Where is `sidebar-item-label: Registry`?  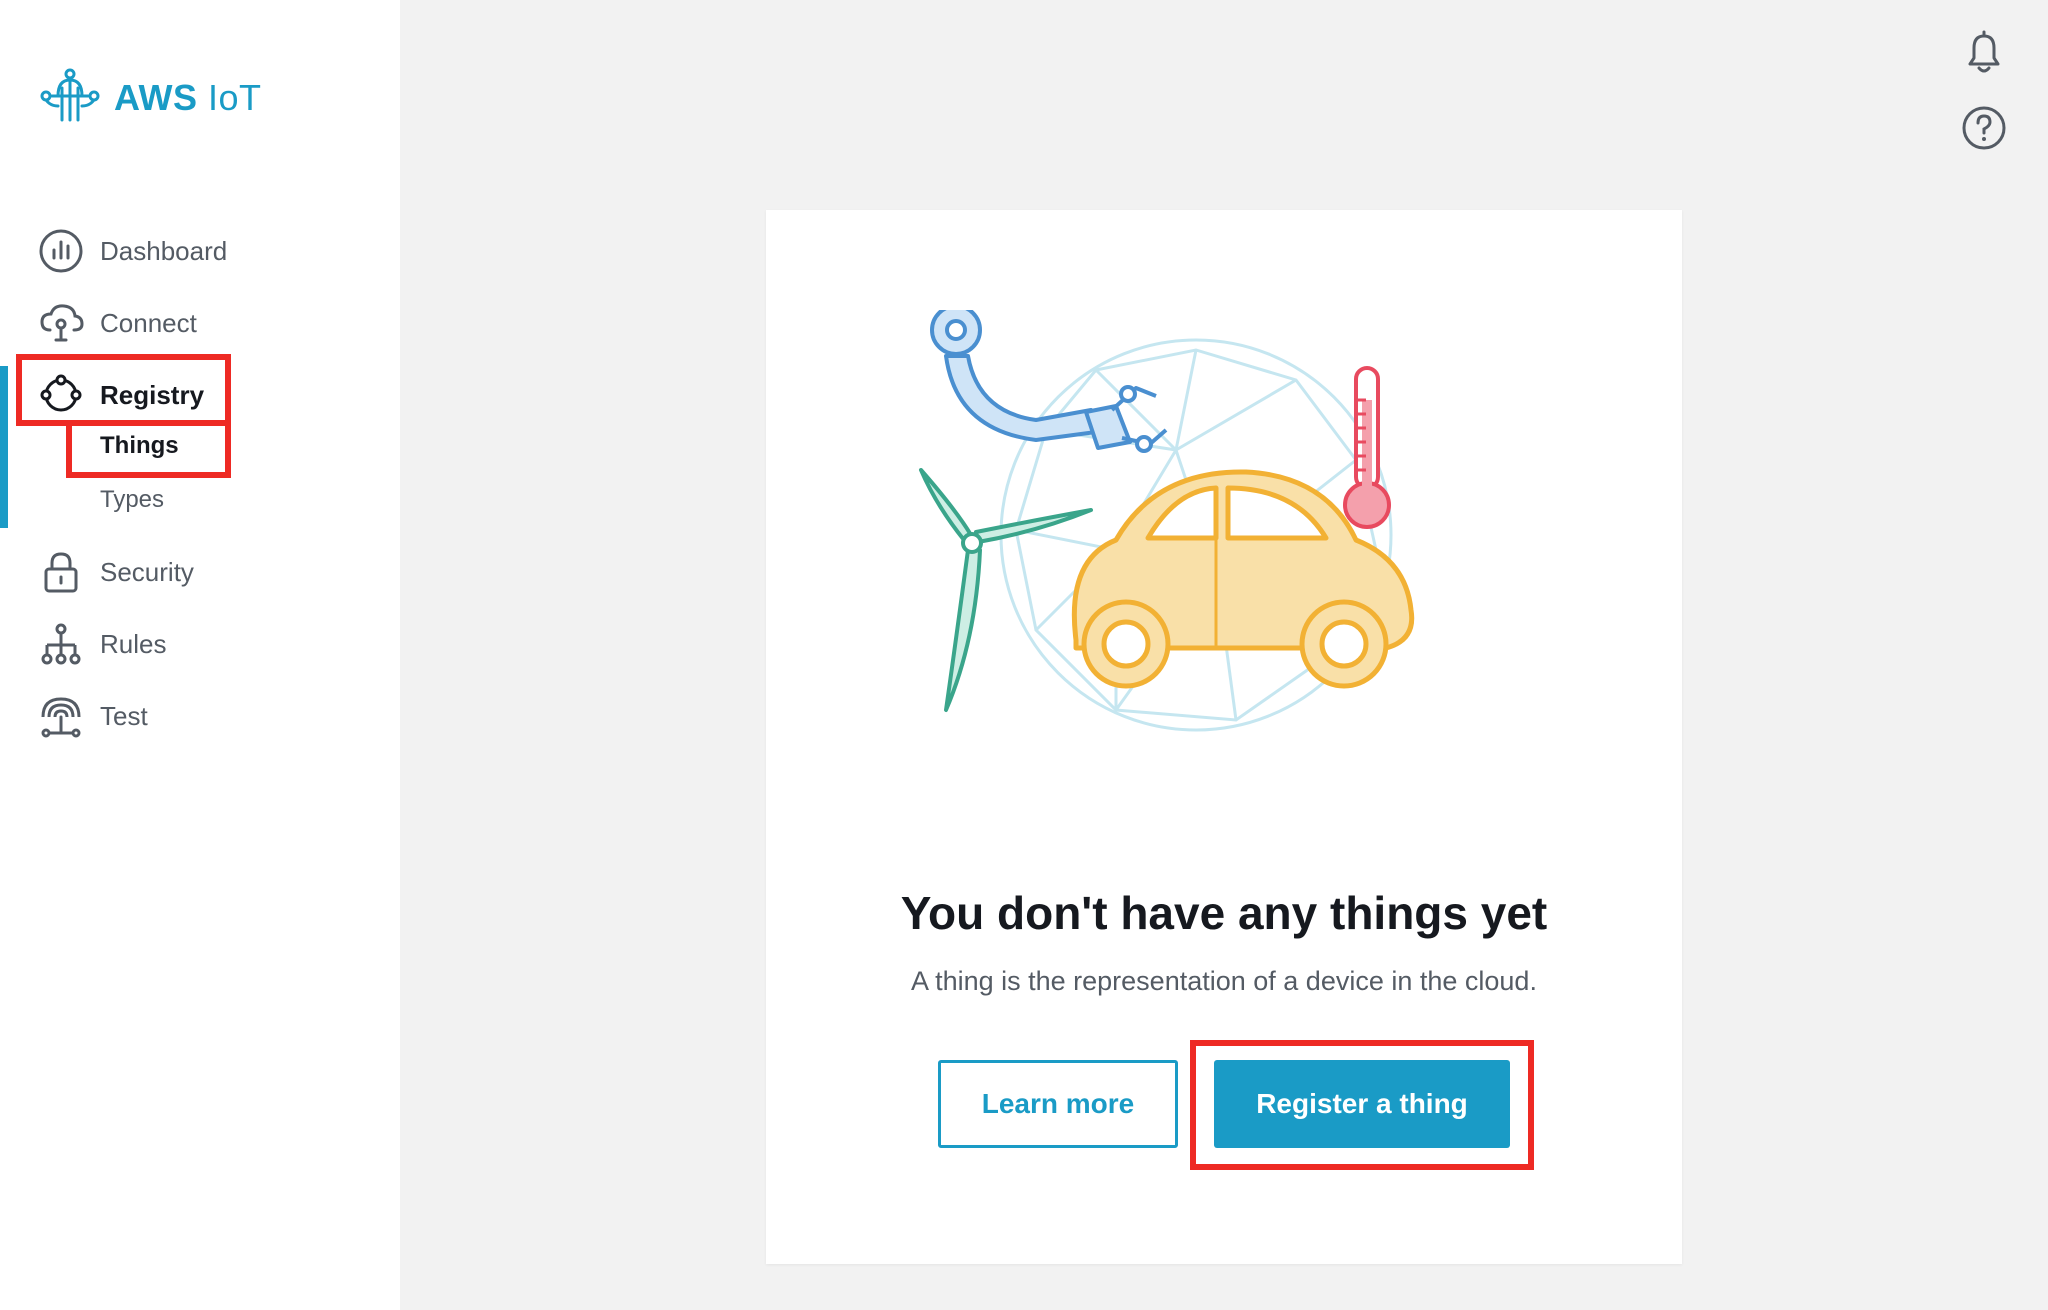
sidebar-item-label: Registry is located at coordinates (152, 394).